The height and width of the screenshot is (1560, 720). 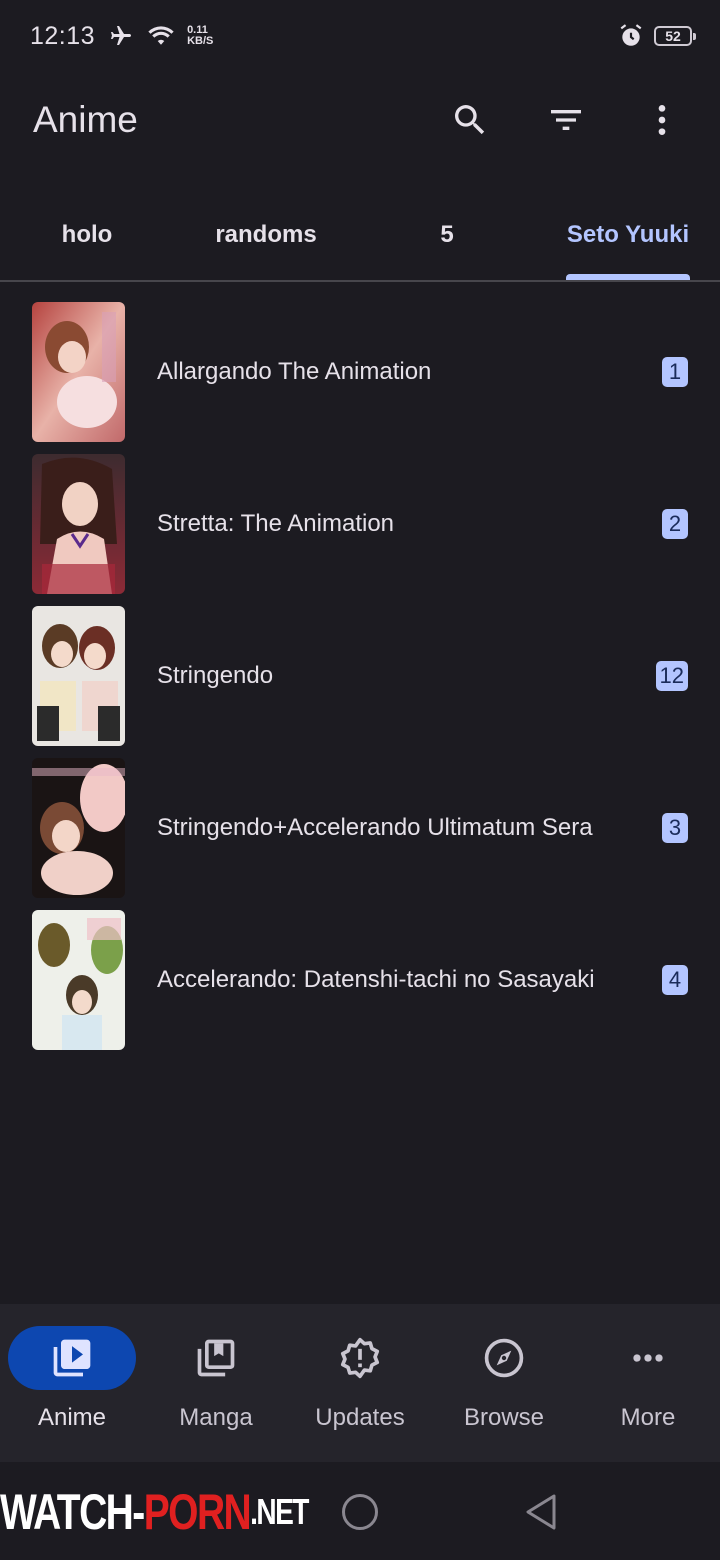 I want to click on watermark: WATCH- PORN .NET, so click(x=154, y=1512).